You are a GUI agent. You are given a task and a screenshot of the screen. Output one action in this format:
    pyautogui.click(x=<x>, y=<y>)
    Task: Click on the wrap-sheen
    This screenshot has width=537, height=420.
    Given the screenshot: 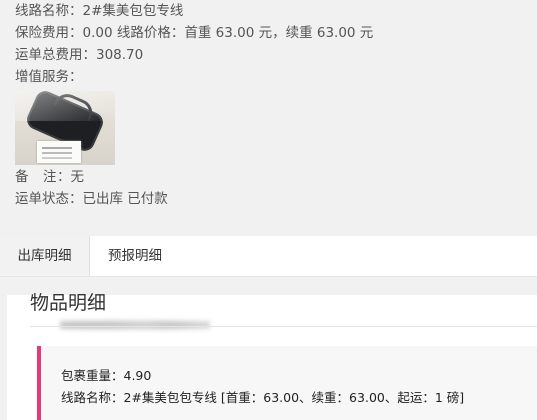 What is the action you would take?
    pyautogui.click(x=65, y=106)
    